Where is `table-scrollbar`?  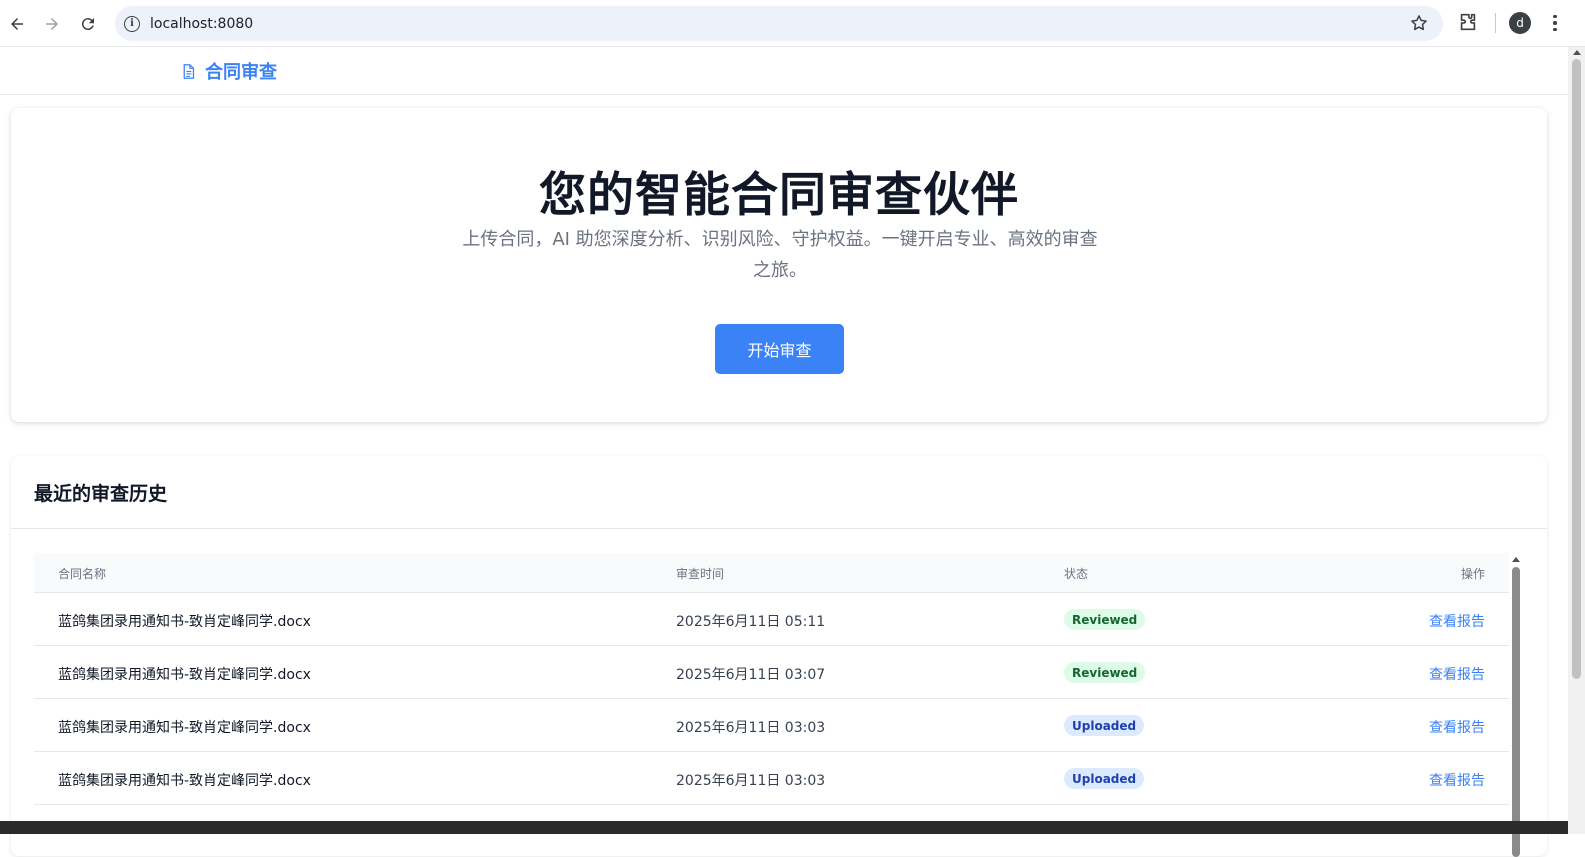 table-scrollbar is located at coordinates (1516, 705).